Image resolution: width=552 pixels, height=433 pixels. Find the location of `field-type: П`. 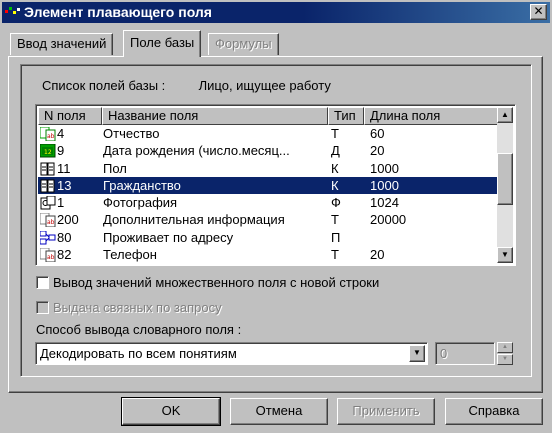

field-type: П is located at coordinates (336, 237).